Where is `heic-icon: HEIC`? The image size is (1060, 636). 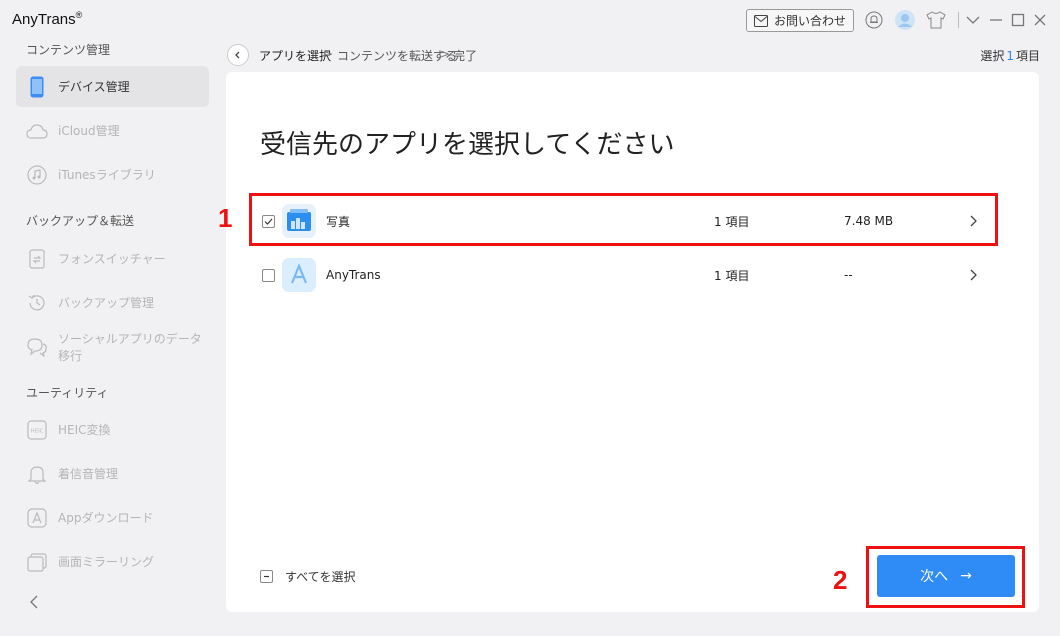 heic-icon: HEIC is located at coordinates (37, 430).